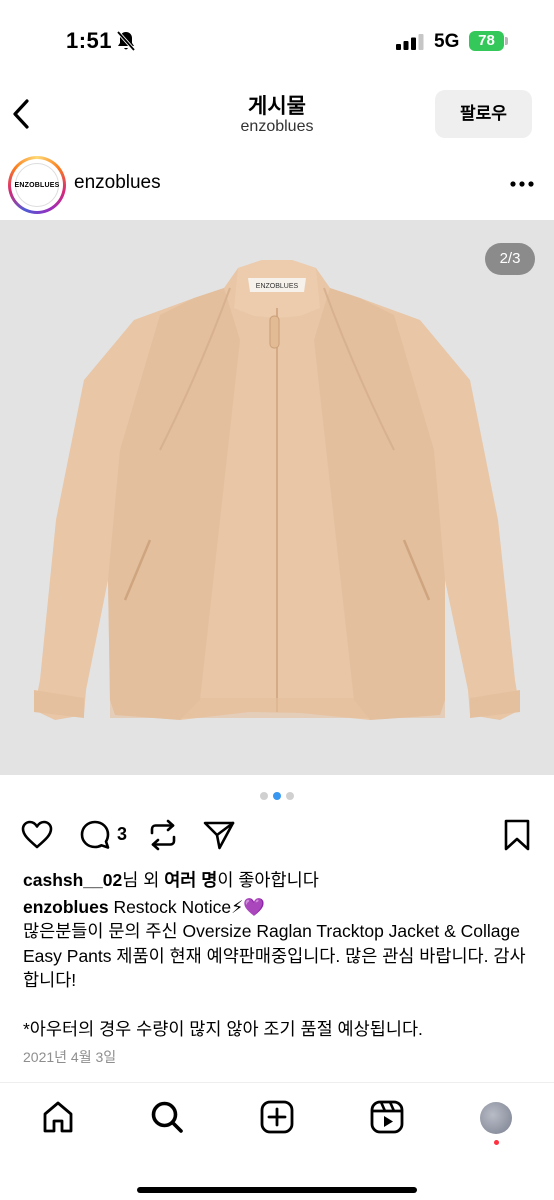 The image size is (554, 1200). I want to click on status-bar: 1:51 5G 78, so click(277, 40).